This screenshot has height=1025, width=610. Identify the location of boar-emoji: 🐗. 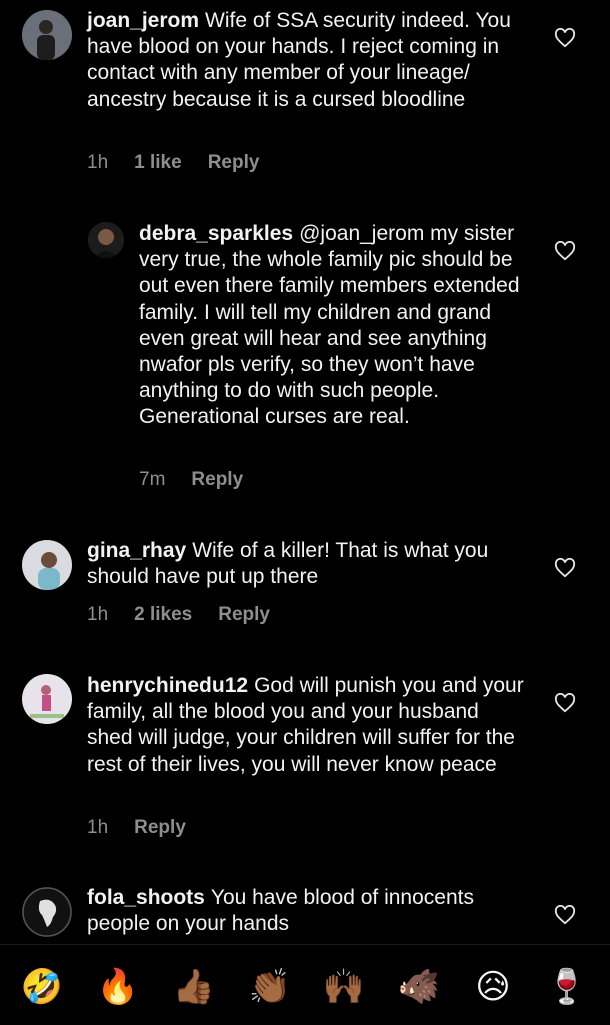
(419, 987).